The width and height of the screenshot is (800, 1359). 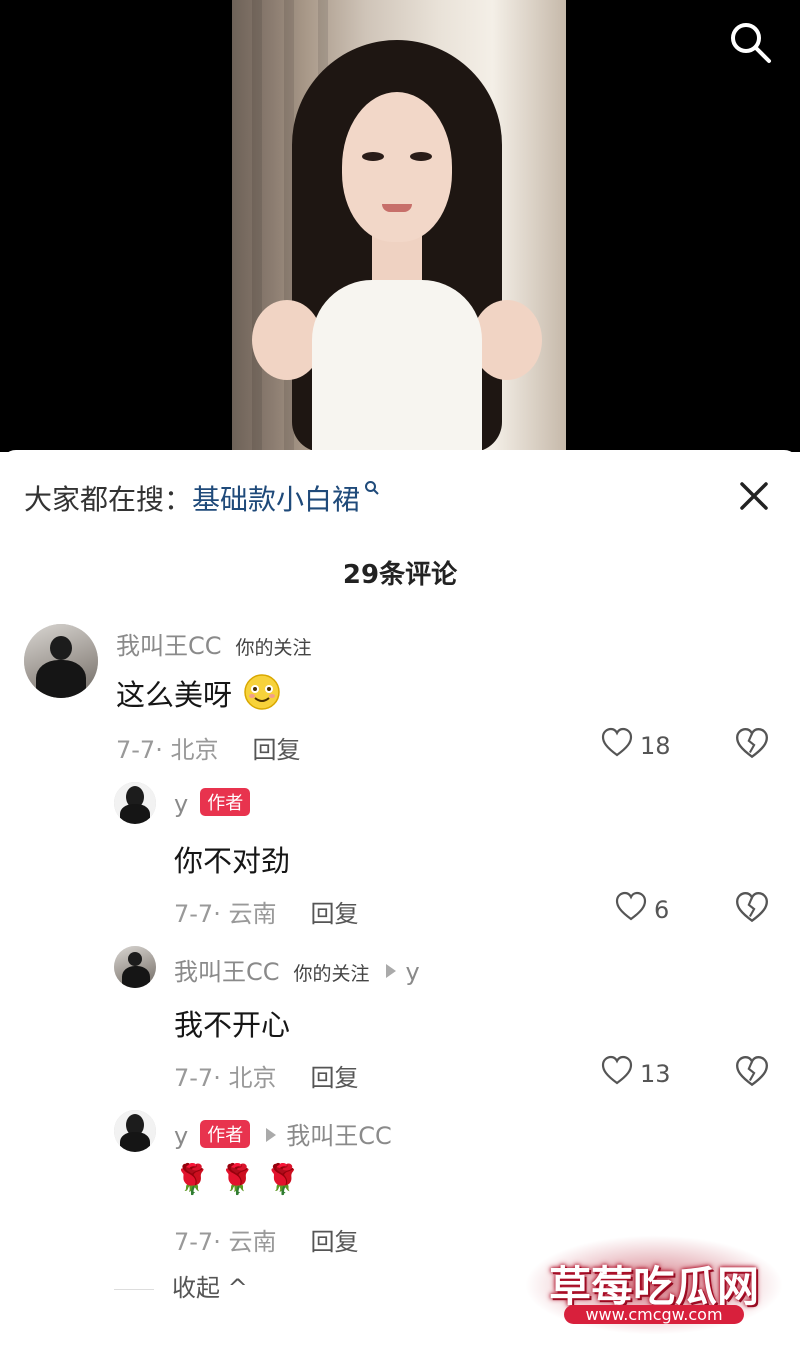 I want to click on like-count: 13, so click(x=655, y=1074).